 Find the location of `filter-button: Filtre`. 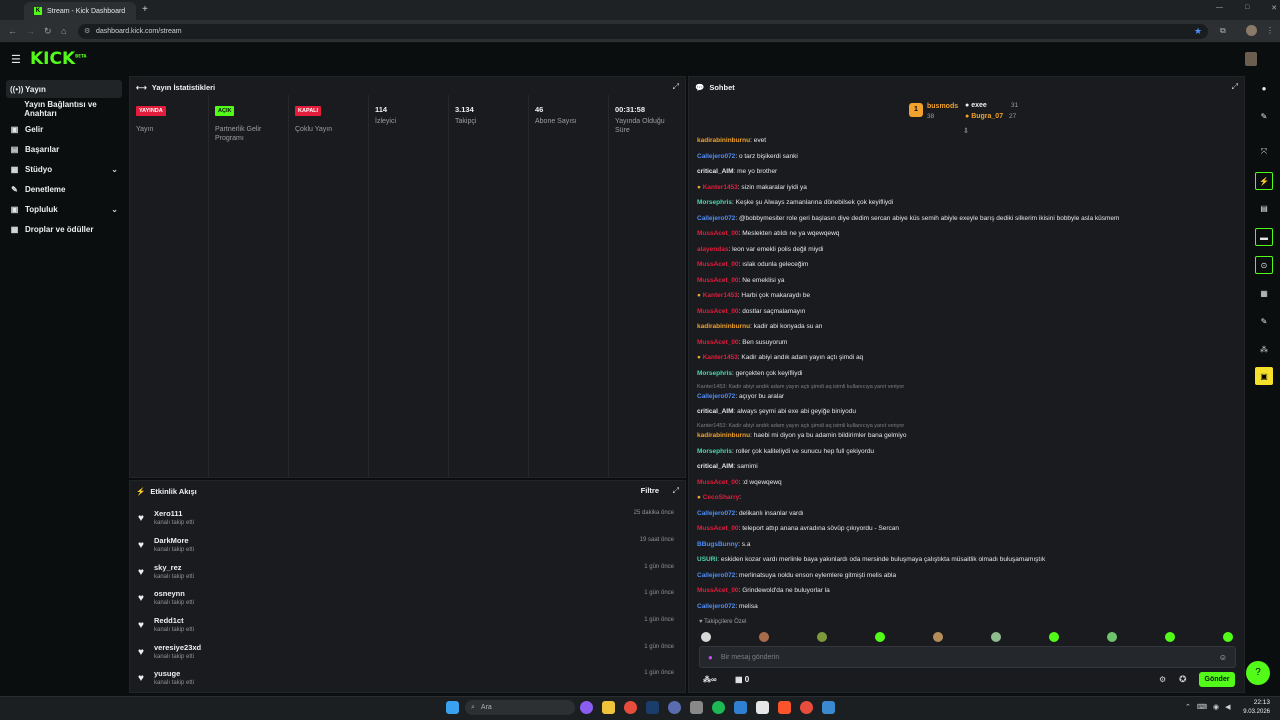

filter-button: Filtre is located at coordinates (650, 490).